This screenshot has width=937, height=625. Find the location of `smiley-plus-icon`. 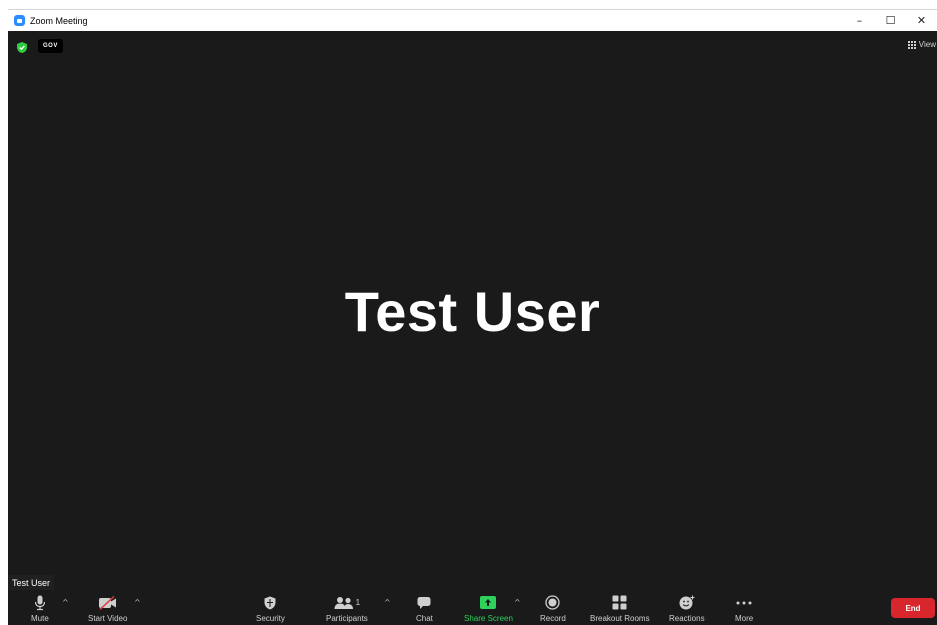

smiley-plus-icon is located at coordinates (687, 602).